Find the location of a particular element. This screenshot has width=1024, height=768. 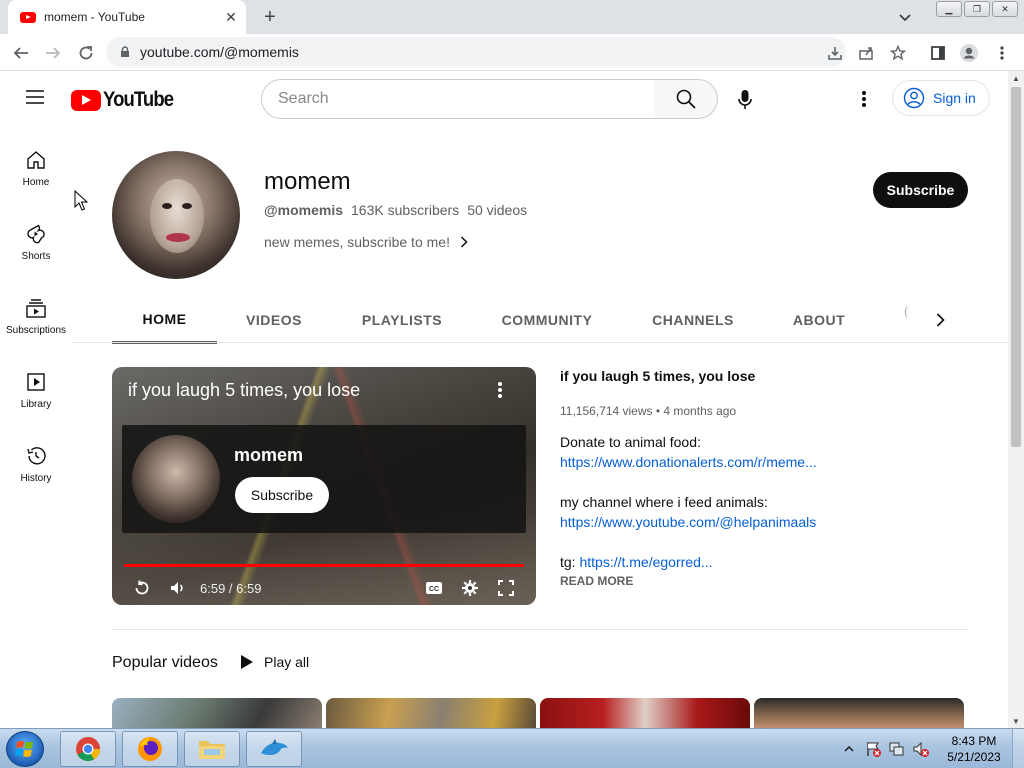

firefox-icon is located at coordinates (150, 749).